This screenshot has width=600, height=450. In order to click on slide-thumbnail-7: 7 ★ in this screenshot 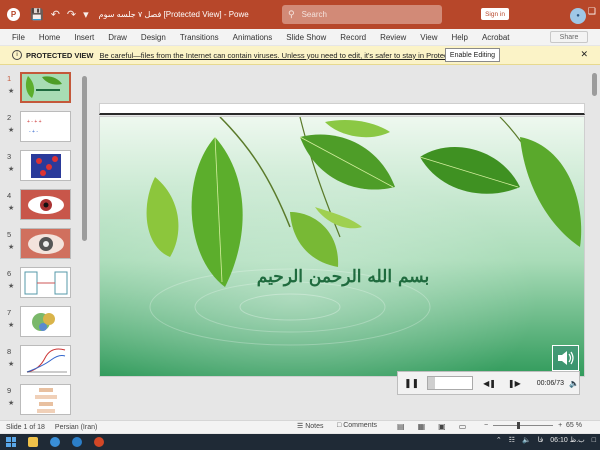, I will do `click(40, 323)`.